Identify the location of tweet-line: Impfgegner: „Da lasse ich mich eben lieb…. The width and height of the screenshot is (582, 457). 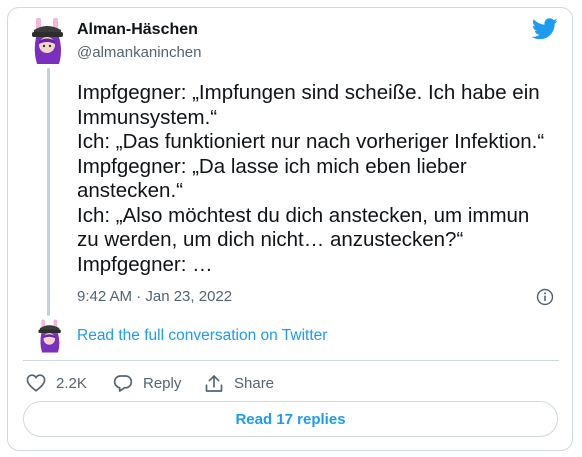
(272, 166).